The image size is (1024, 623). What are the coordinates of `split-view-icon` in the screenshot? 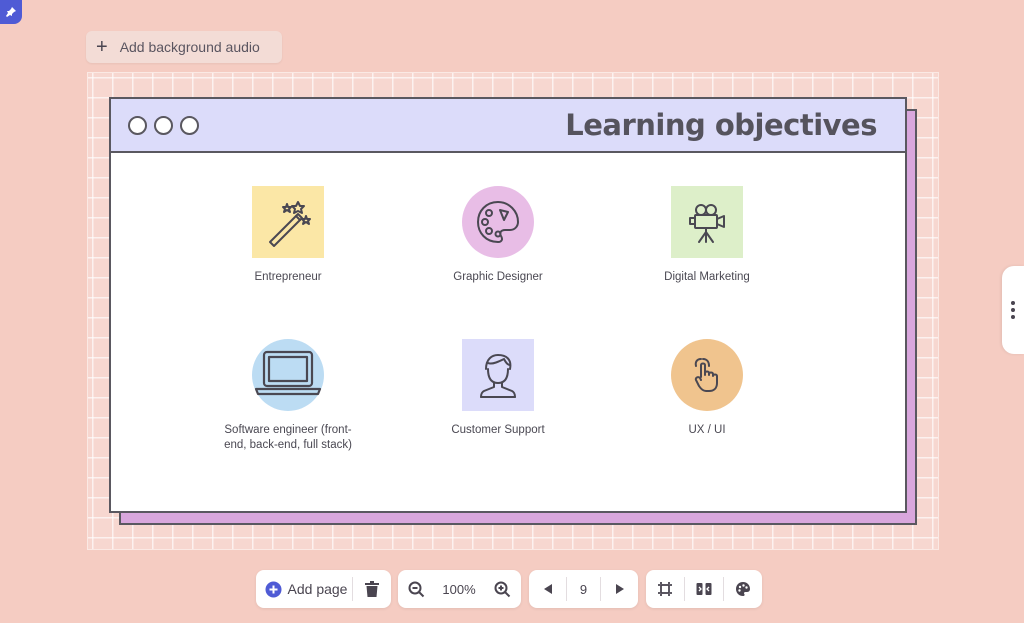 It's located at (704, 589).